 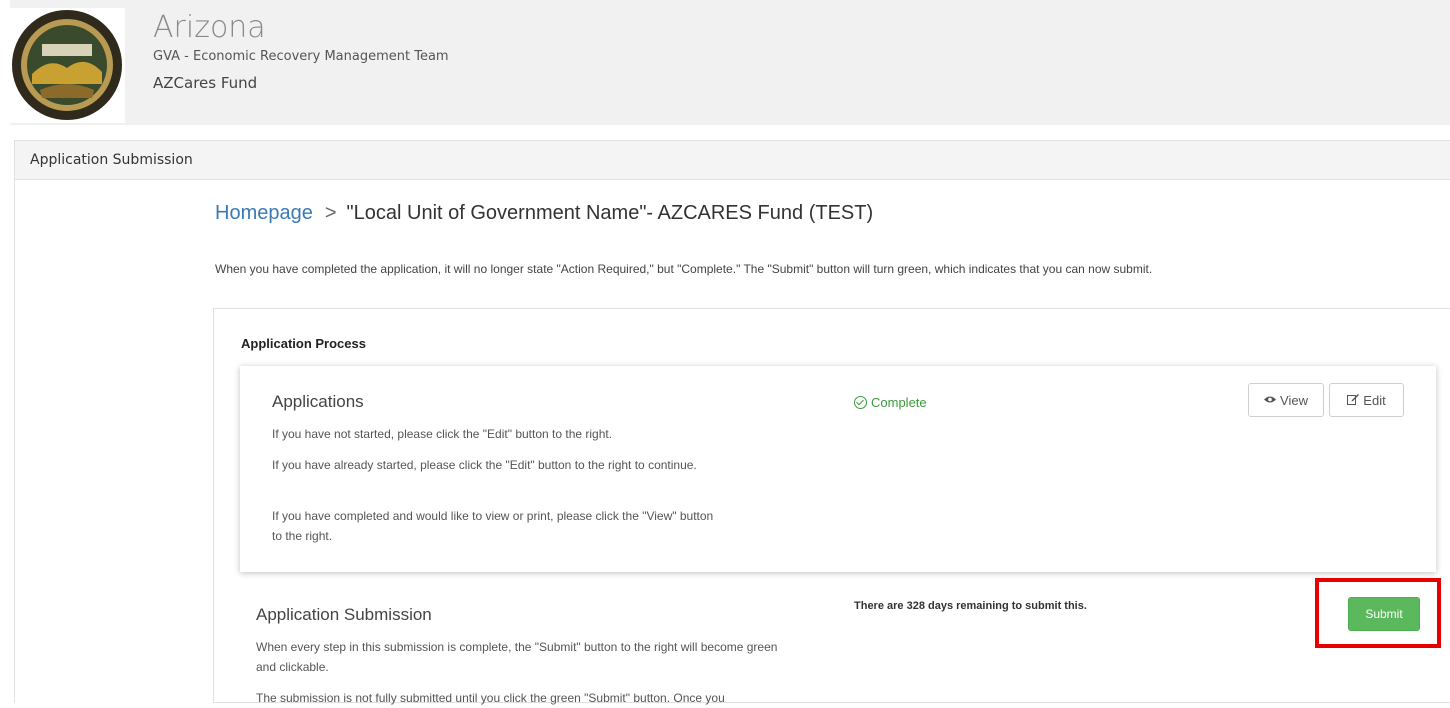 What do you see at coordinates (303, 343) in the screenshot?
I see `application-process-title: Application Process` at bounding box center [303, 343].